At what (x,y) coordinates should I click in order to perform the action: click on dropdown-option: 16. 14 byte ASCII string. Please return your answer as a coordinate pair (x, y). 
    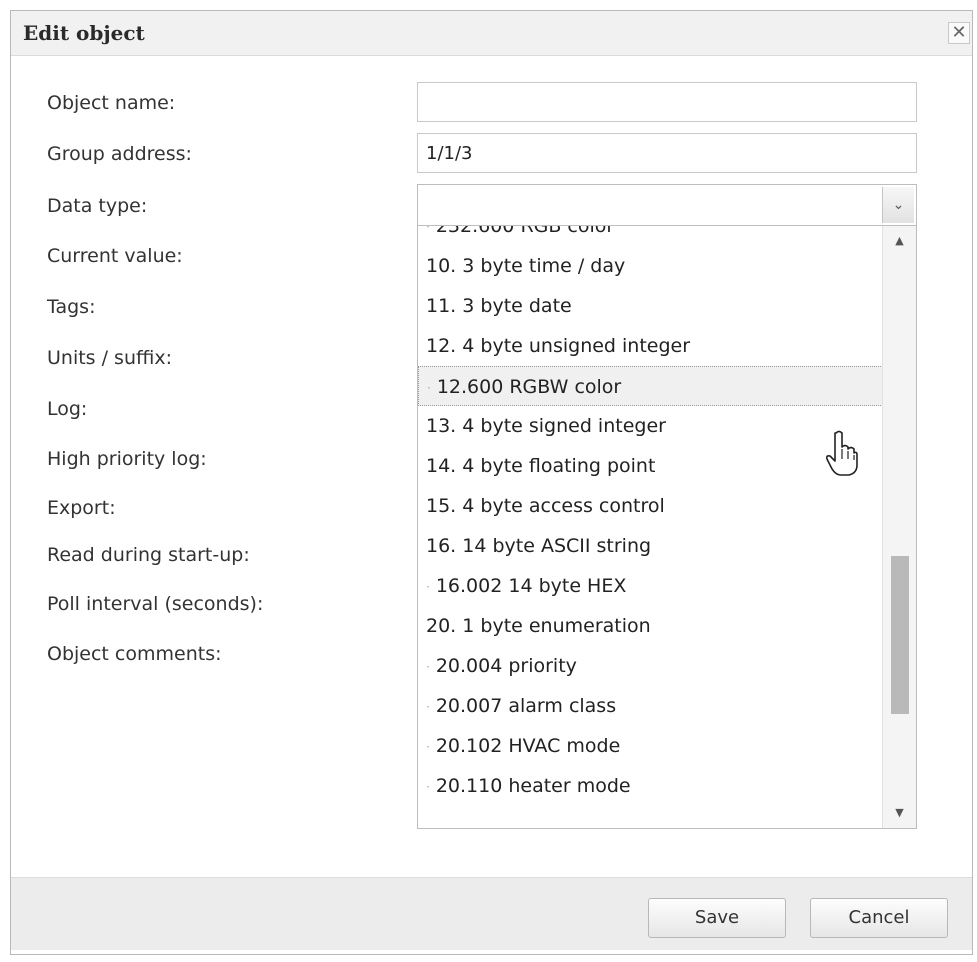
    Looking at the image, I should click on (650, 546).